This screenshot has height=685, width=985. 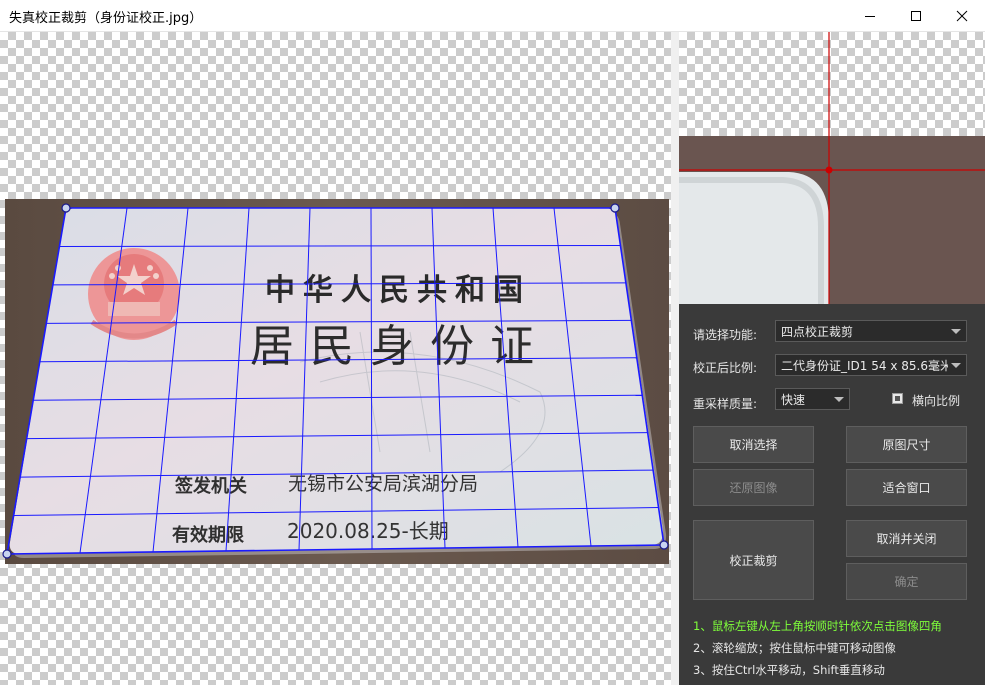 What do you see at coordinates (106, 18) in the screenshot?
I see `window-title: 失真校正裁剪（身份证校正.jpg）` at bounding box center [106, 18].